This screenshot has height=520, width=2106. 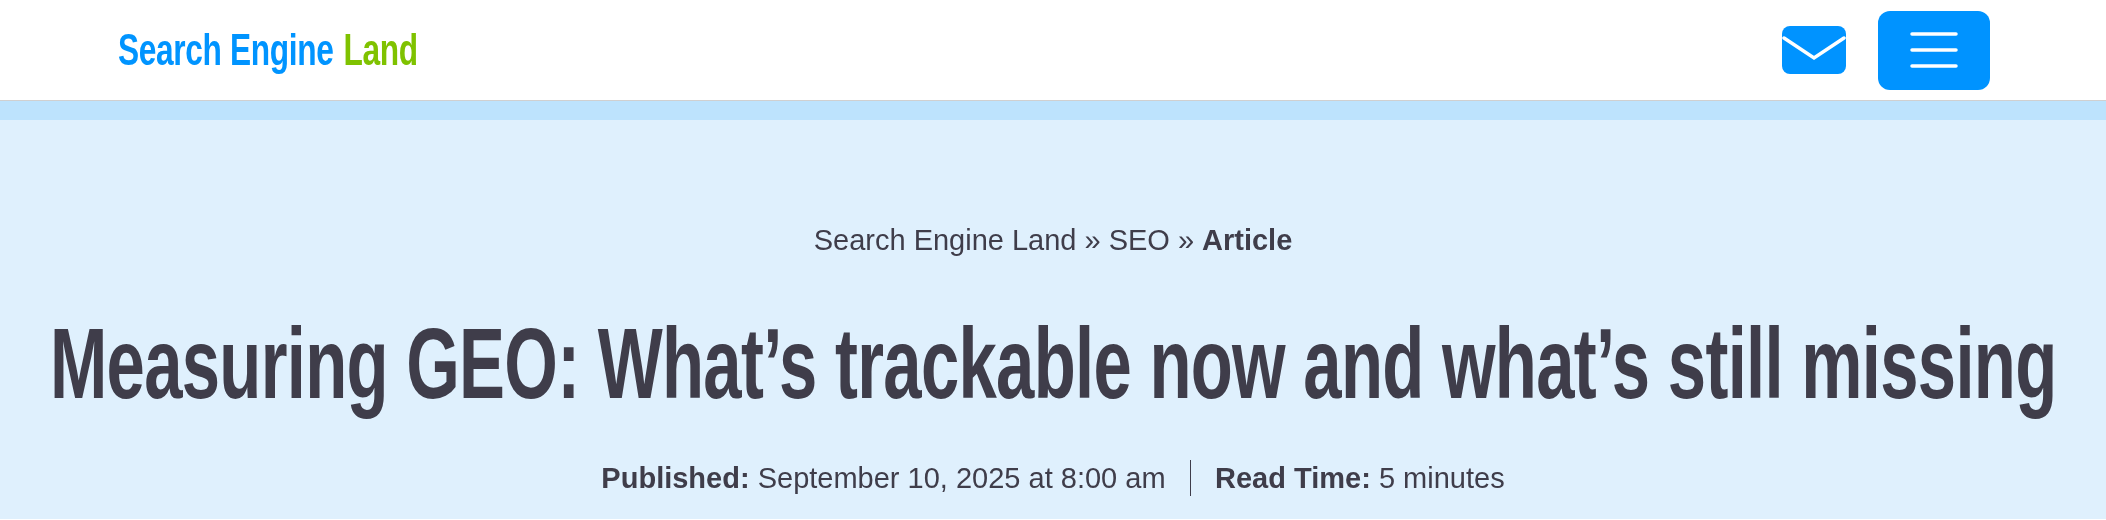 I want to click on meta-info: Published: September 10, 2025 at 8:00 am, so click(x=883, y=478).